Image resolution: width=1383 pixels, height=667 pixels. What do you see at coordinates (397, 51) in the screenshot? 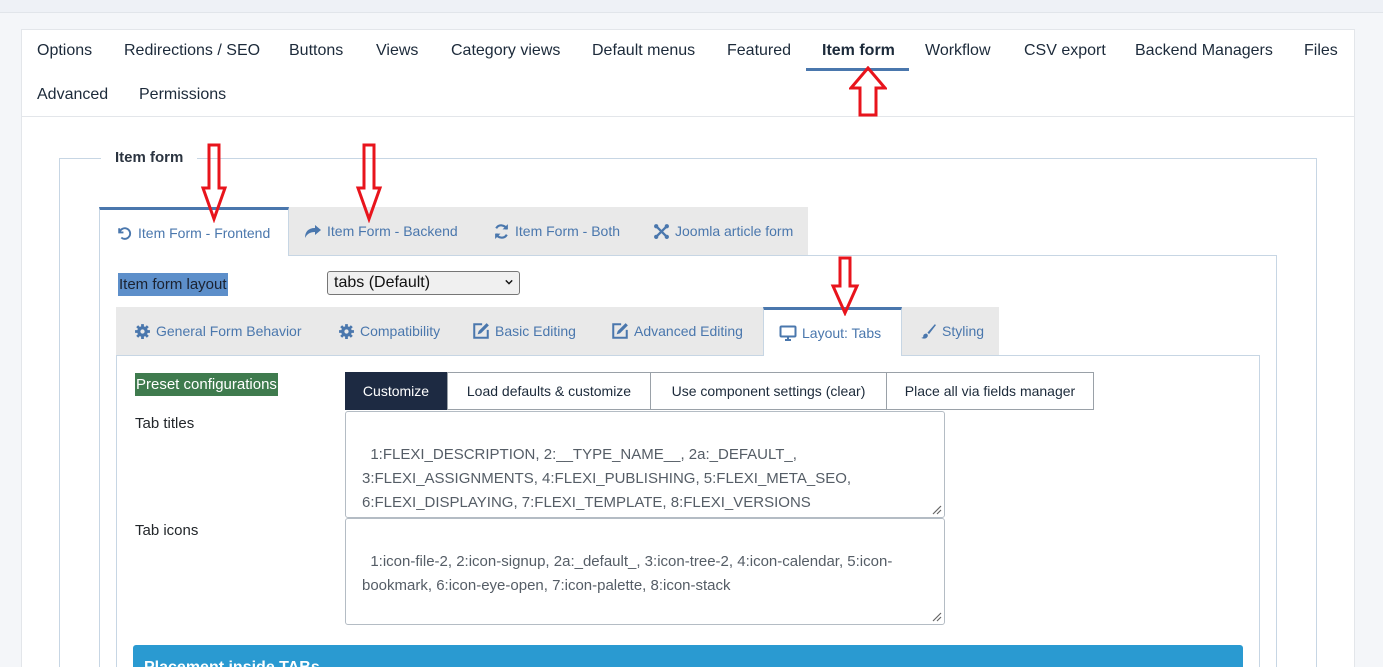
I see `tab-views: Views` at bounding box center [397, 51].